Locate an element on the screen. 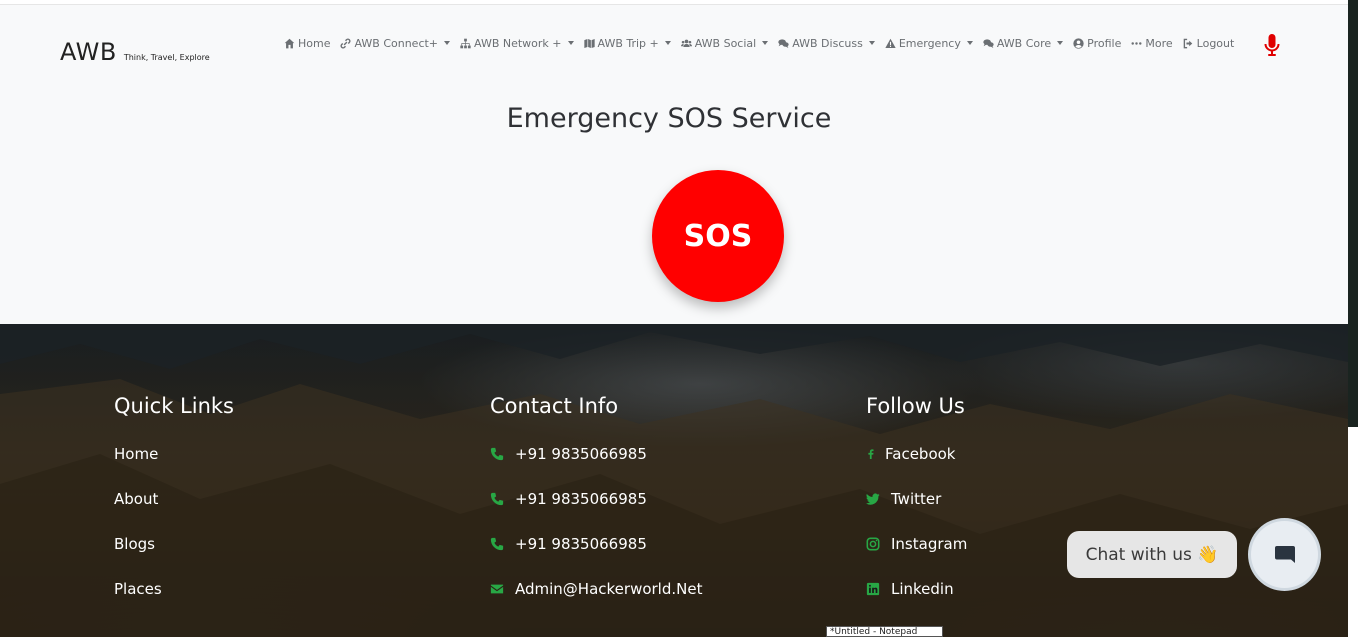  footer-link-home: Home is located at coordinates (174, 453).